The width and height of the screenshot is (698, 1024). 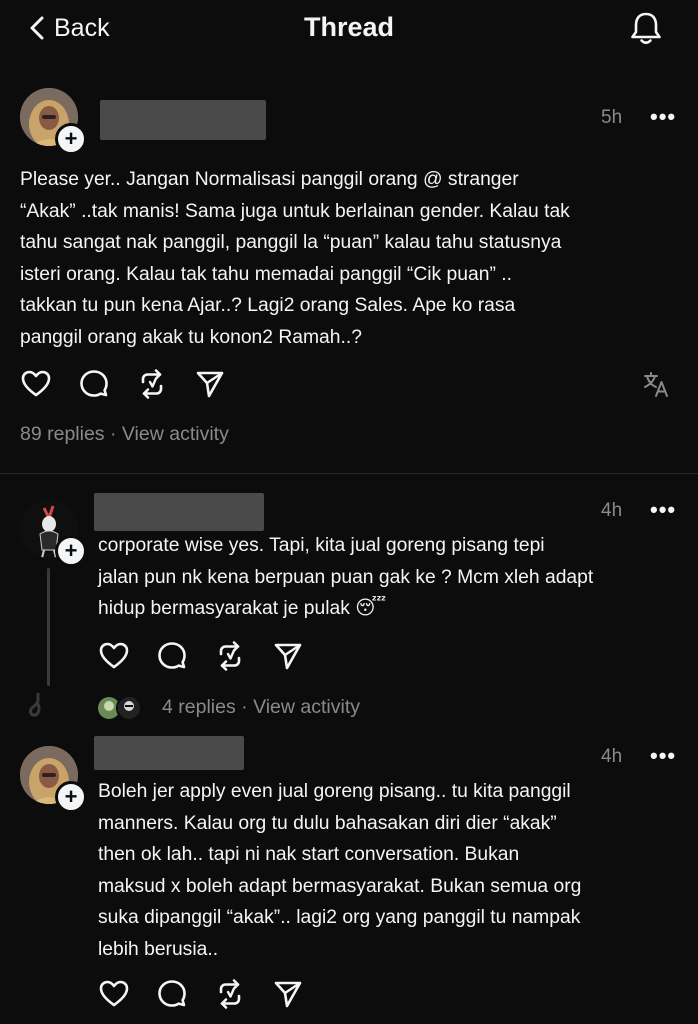 I want to click on replies-count: 89 replies, so click(x=62, y=434).